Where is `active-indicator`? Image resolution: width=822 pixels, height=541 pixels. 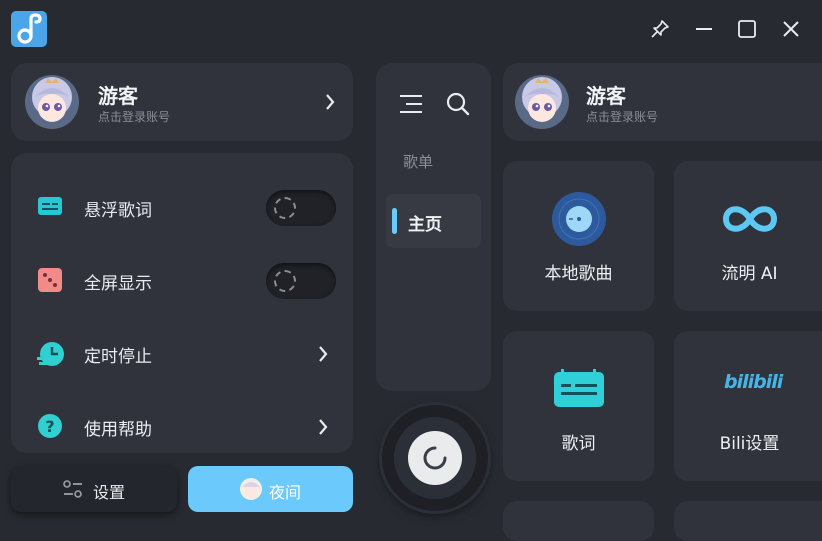 active-indicator is located at coordinates (394, 221).